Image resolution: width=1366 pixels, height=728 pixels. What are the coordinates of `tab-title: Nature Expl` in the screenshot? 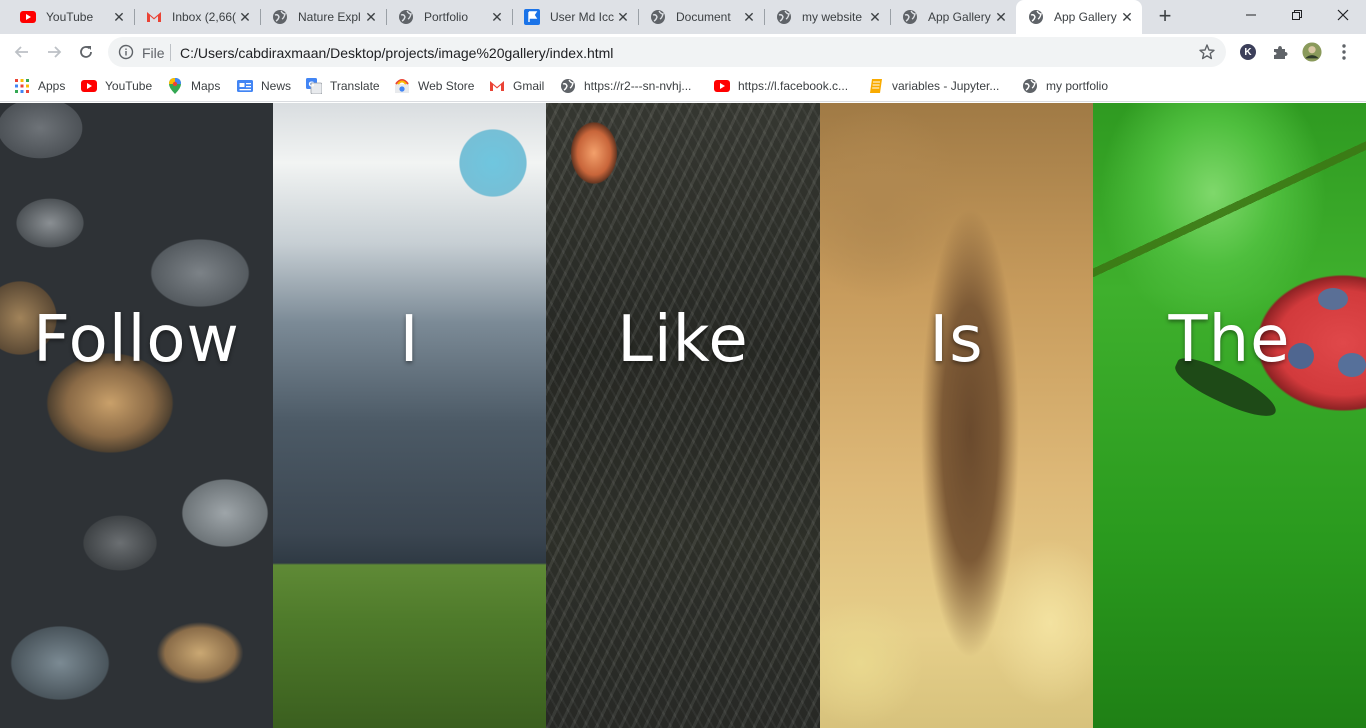 It's located at (329, 17).